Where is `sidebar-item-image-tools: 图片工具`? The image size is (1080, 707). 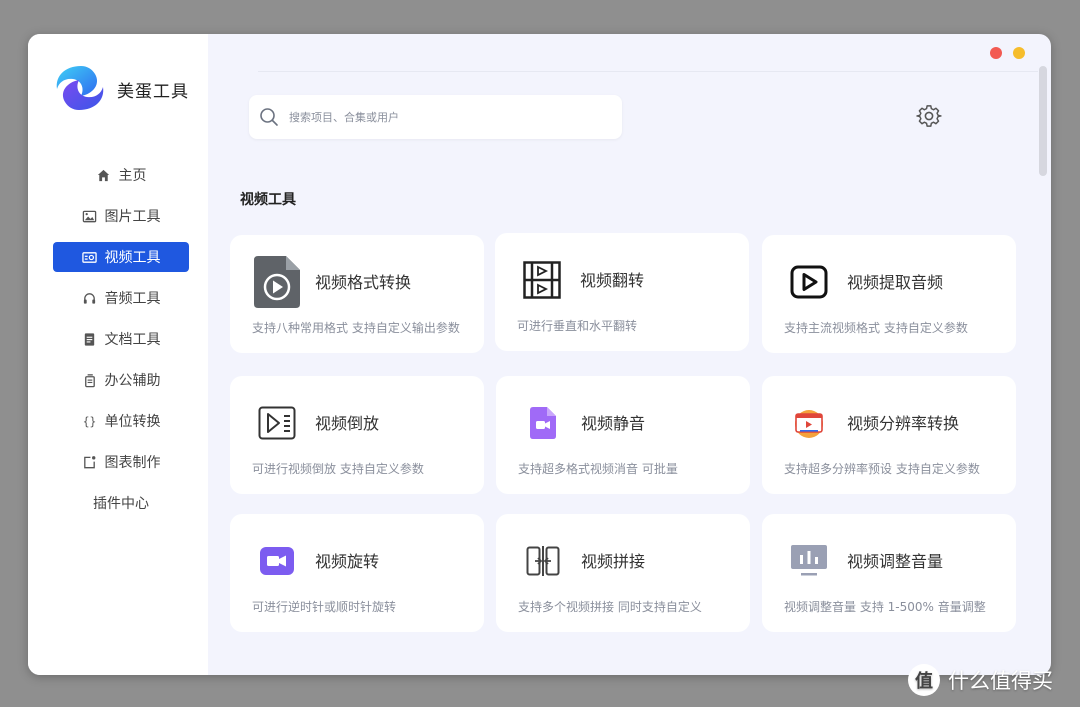
sidebar-item-image-tools: 图片工具 is located at coordinates (121, 216).